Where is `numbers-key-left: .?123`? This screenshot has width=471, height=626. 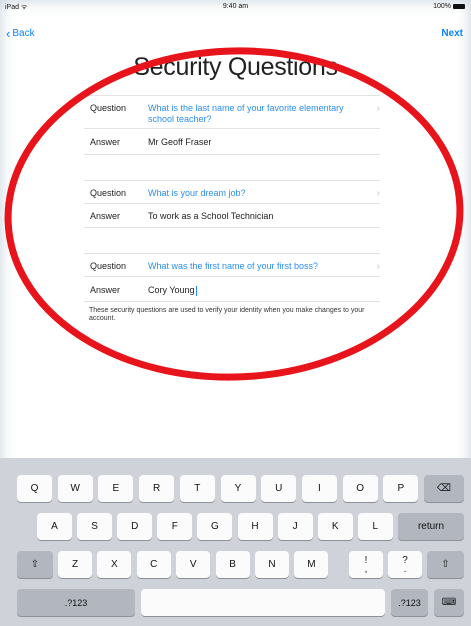 numbers-key-left: .?123 is located at coordinates (76, 602).